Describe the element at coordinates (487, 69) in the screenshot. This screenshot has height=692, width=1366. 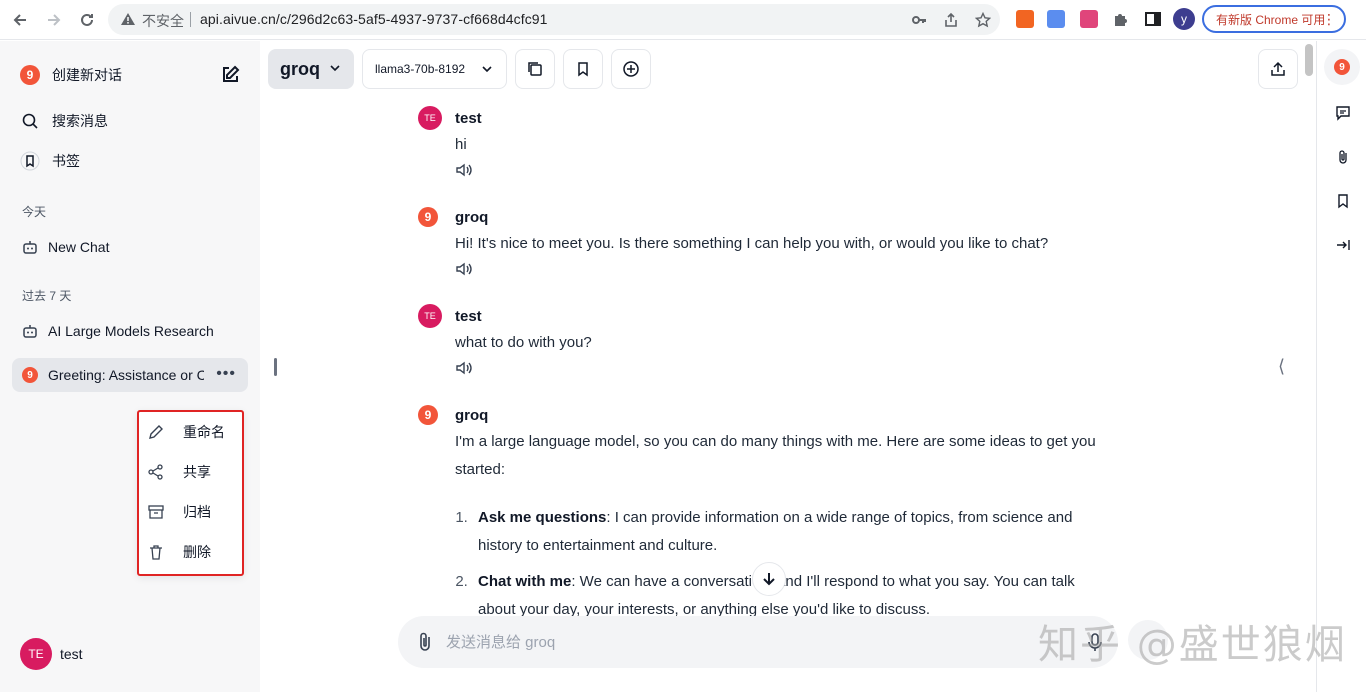
I see `chevron-down-icon` at that location.